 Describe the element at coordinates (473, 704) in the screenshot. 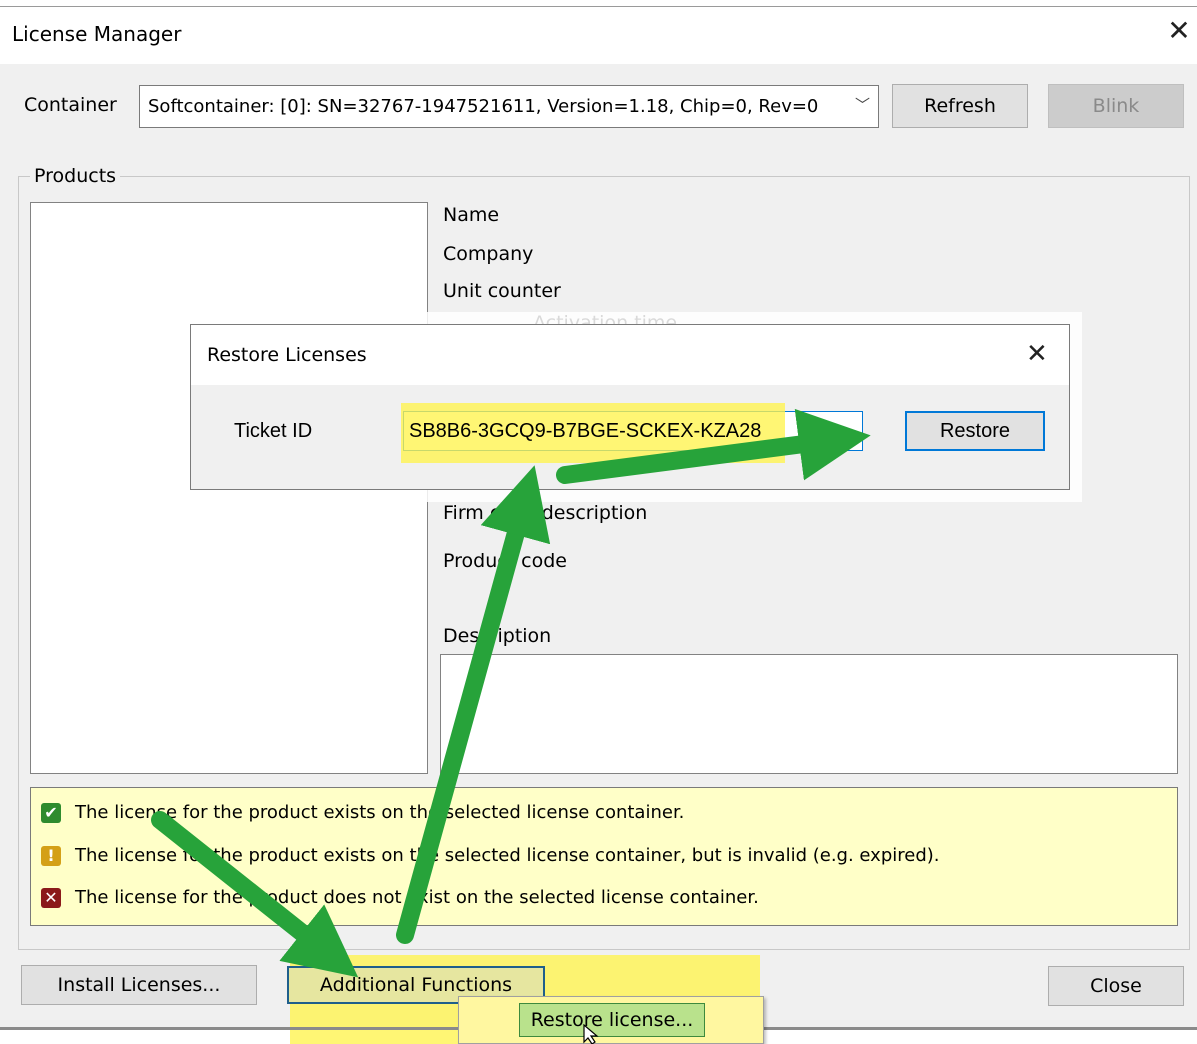

I see `arrow-menu-to-ticket` at that location.